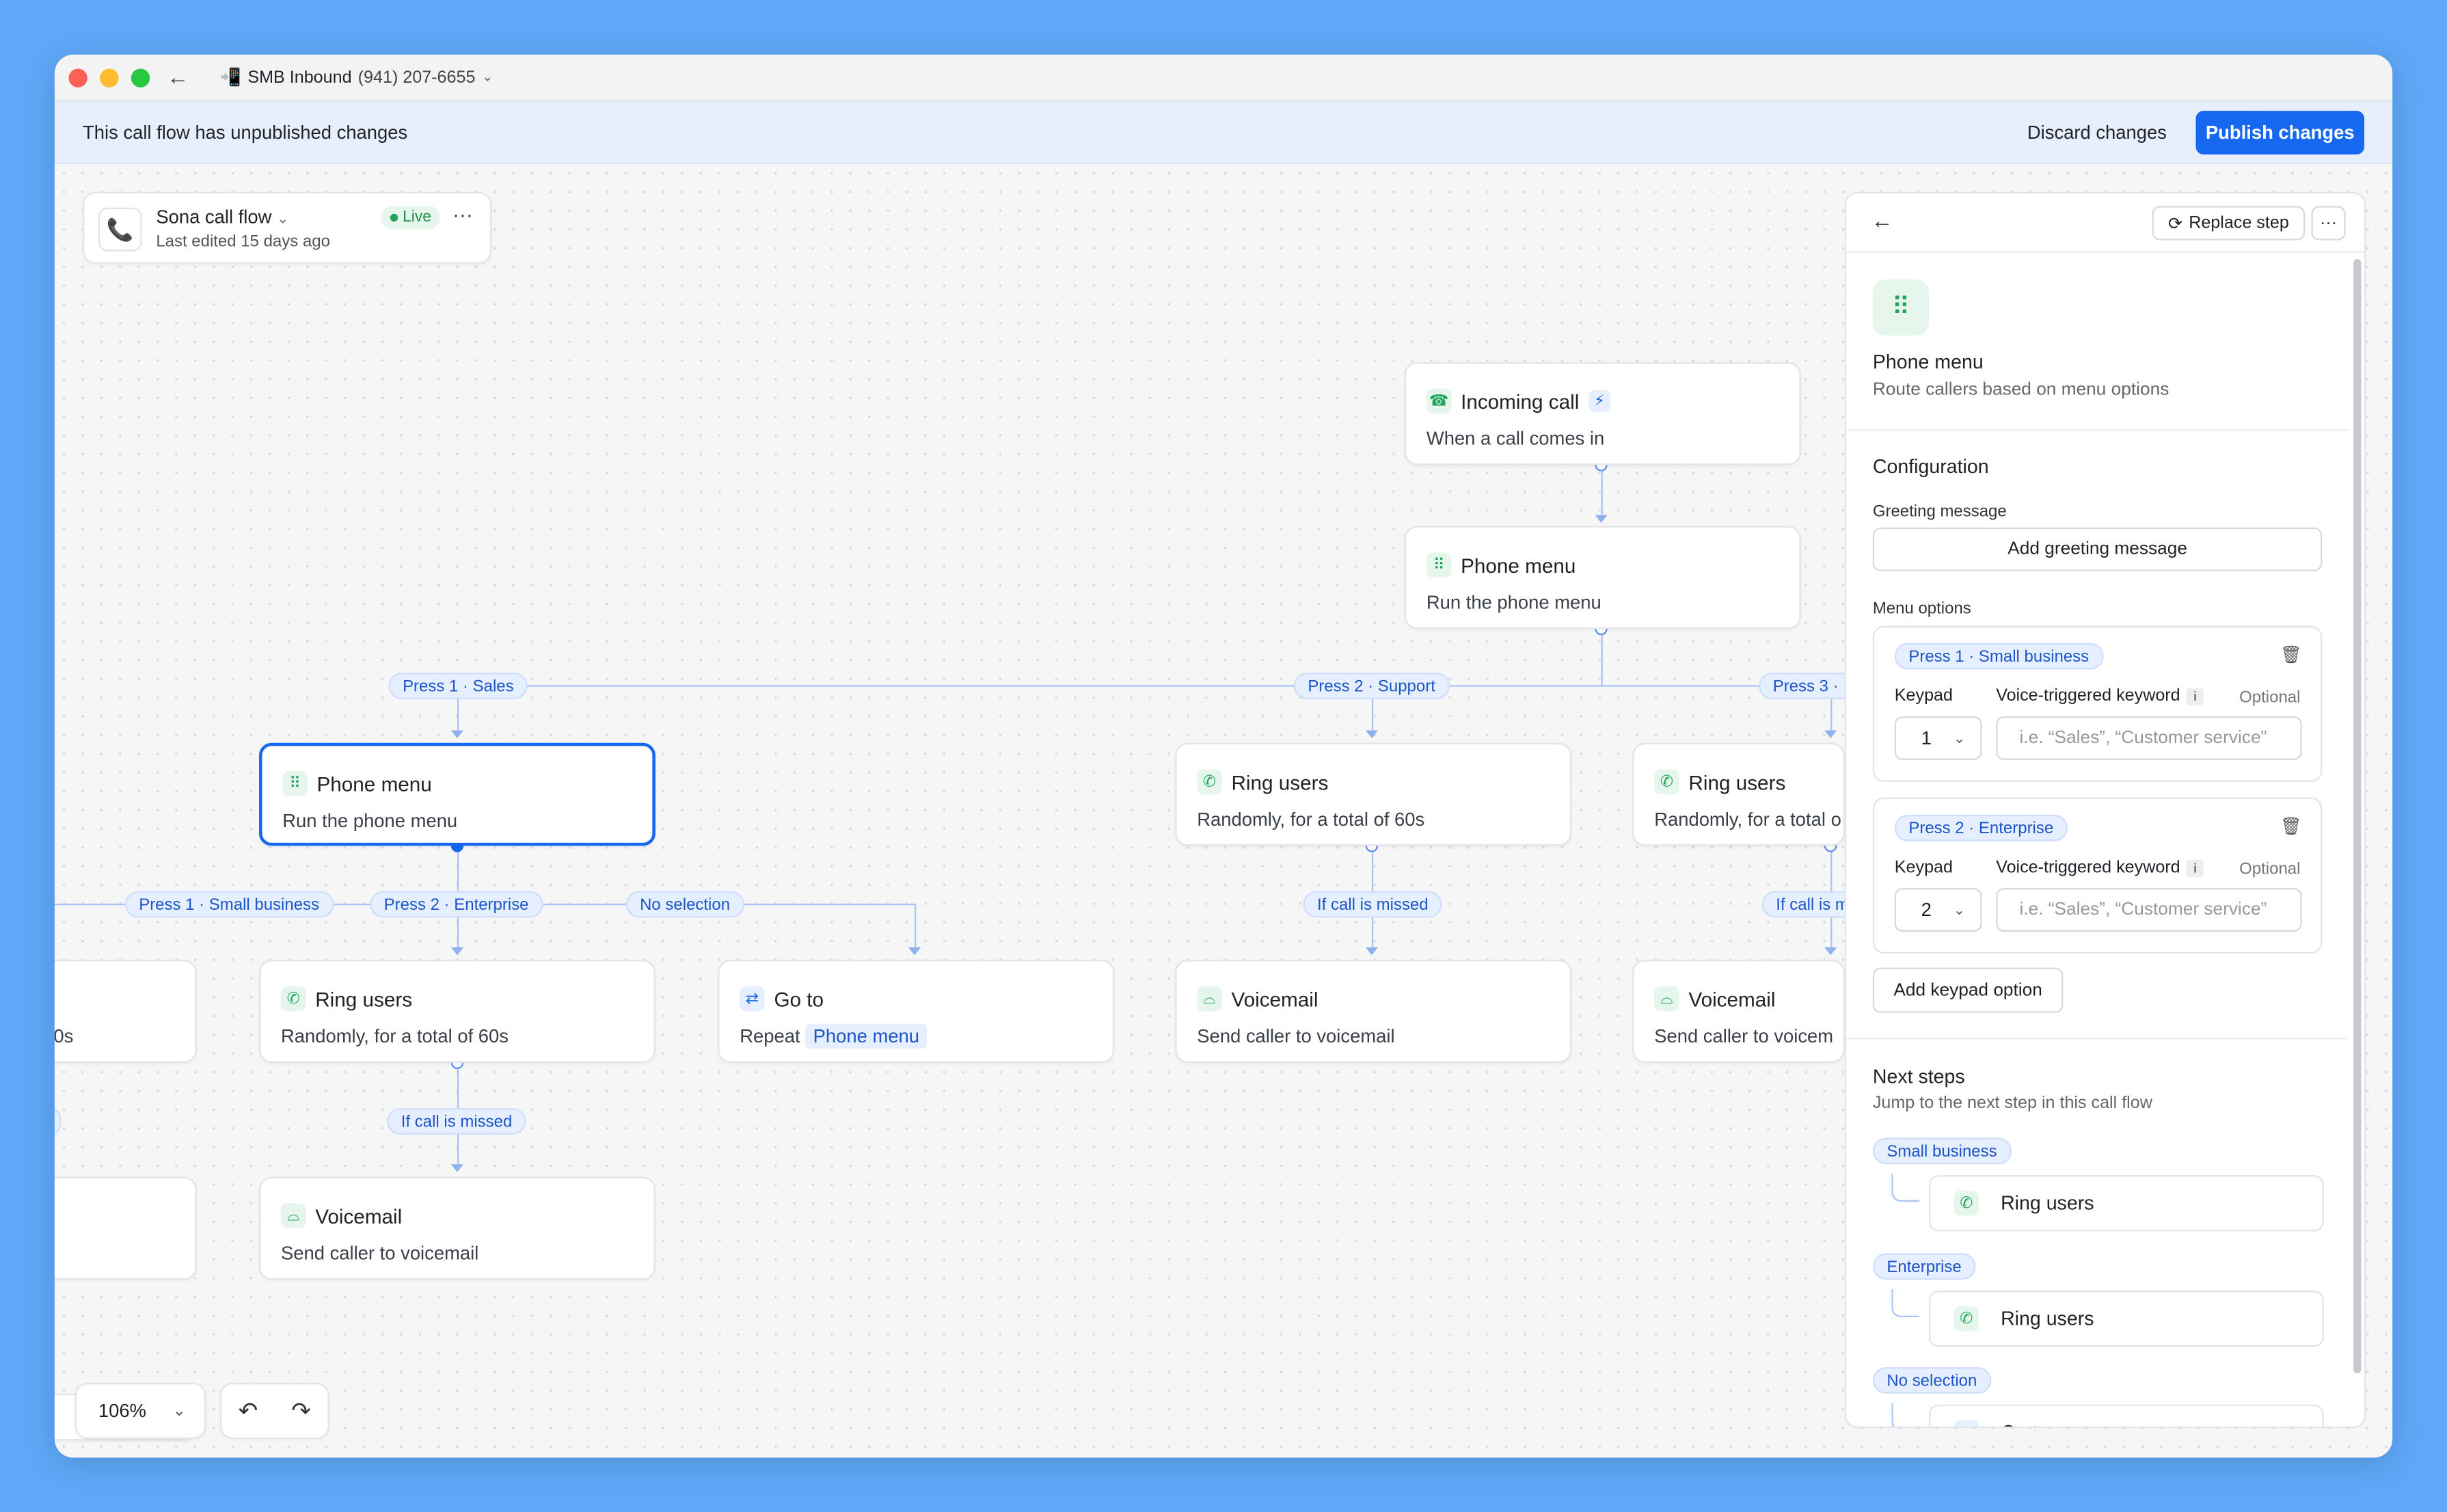  Describe the element at coordinates (58, 1121) in the screenshot. I see `edge-label-partial` at that location.